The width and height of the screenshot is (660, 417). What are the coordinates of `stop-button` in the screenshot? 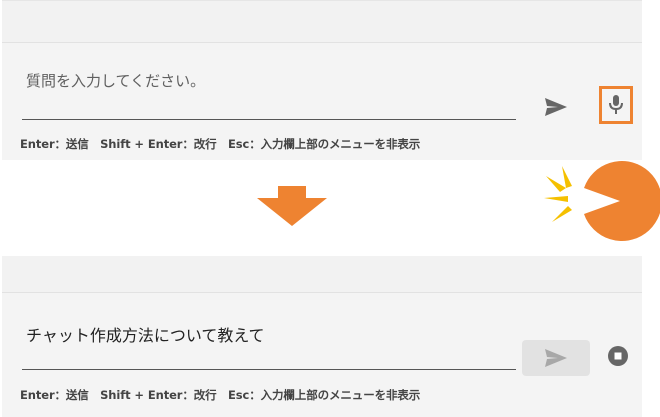 It's located at (618, 356).